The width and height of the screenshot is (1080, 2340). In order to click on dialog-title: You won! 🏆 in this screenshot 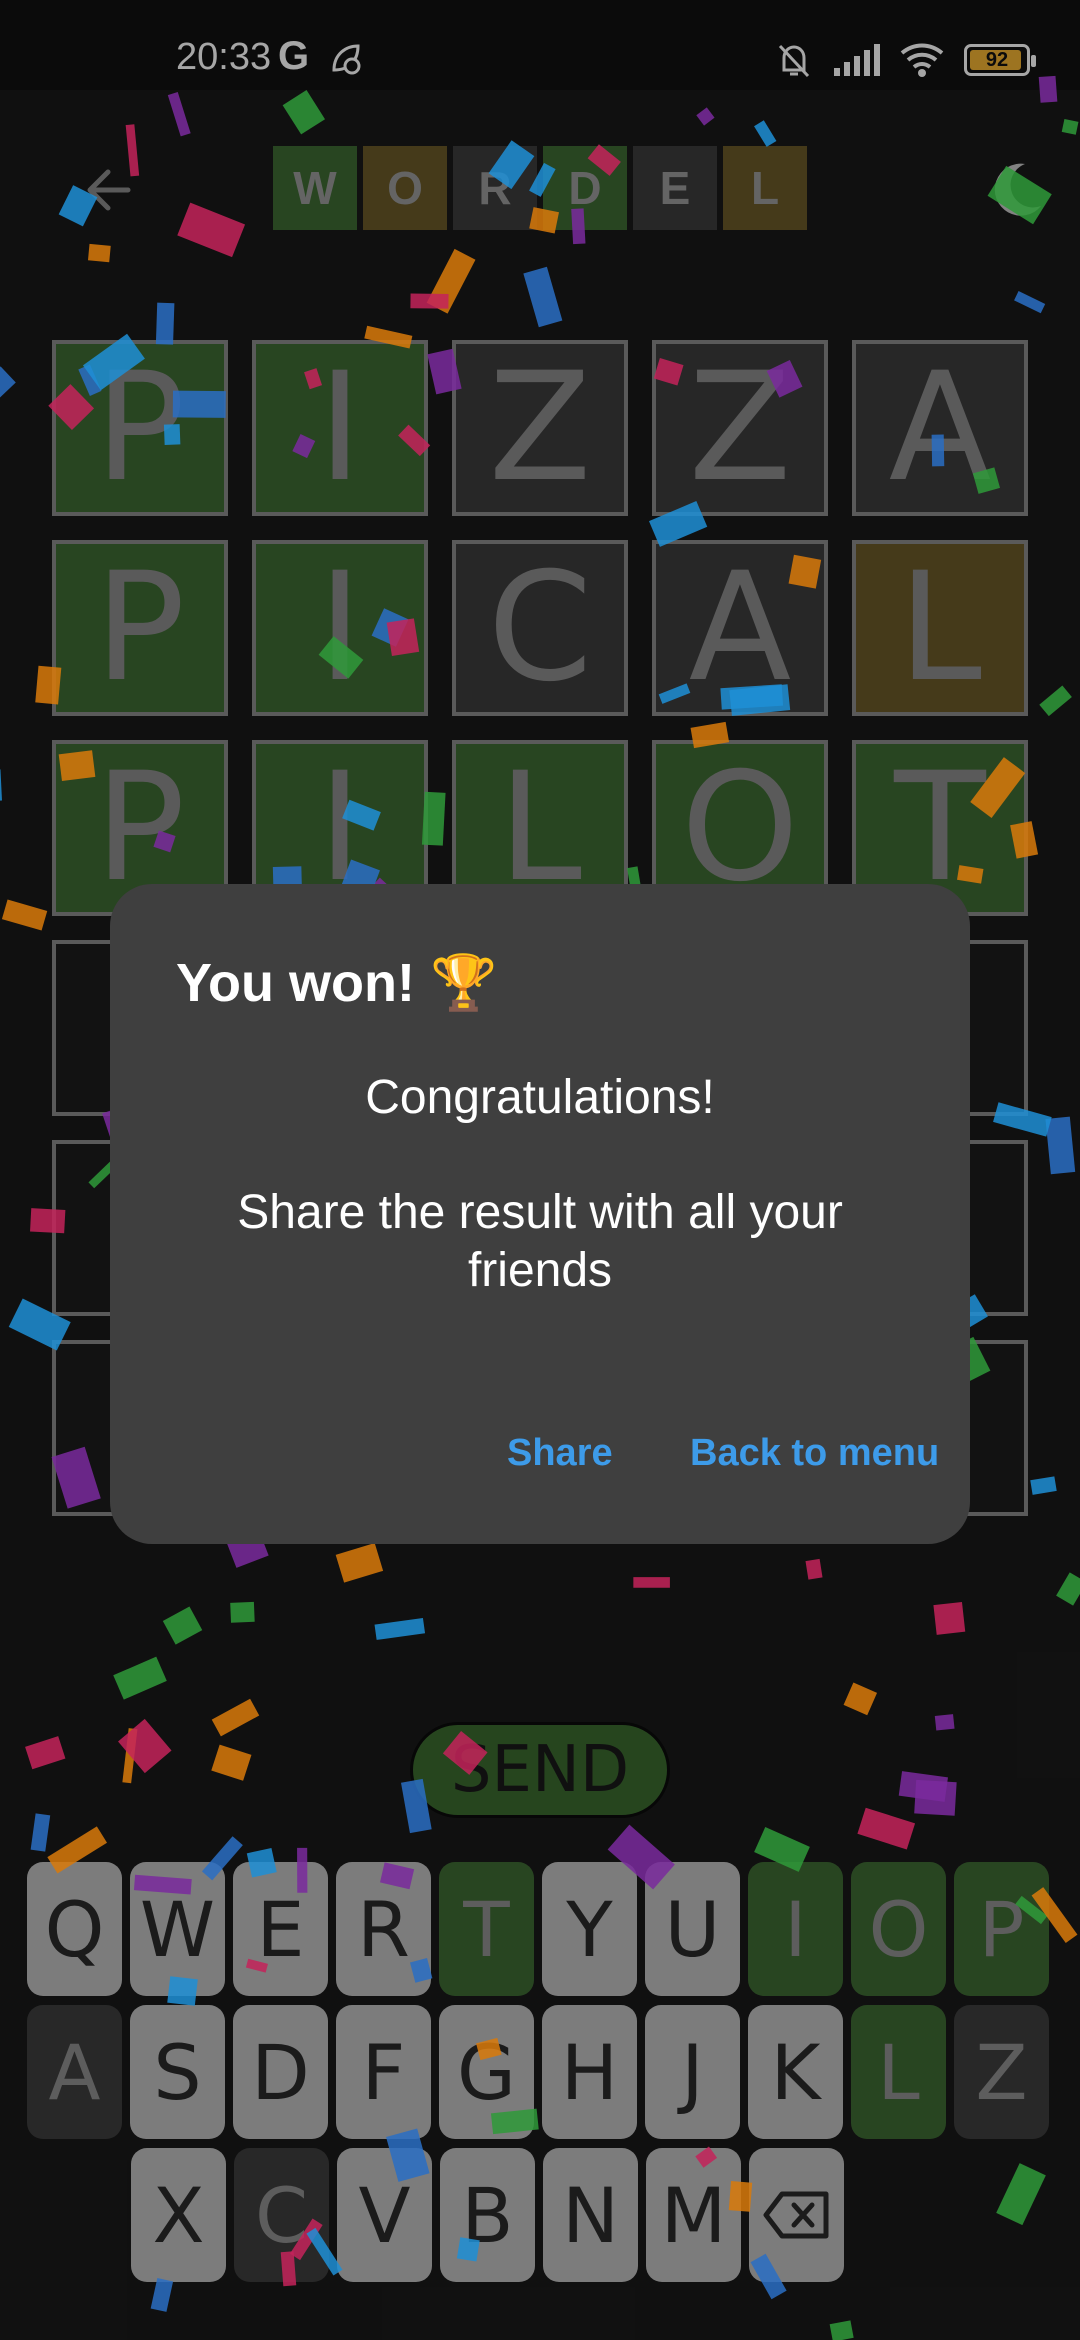, I will do `click(337, 983)`.